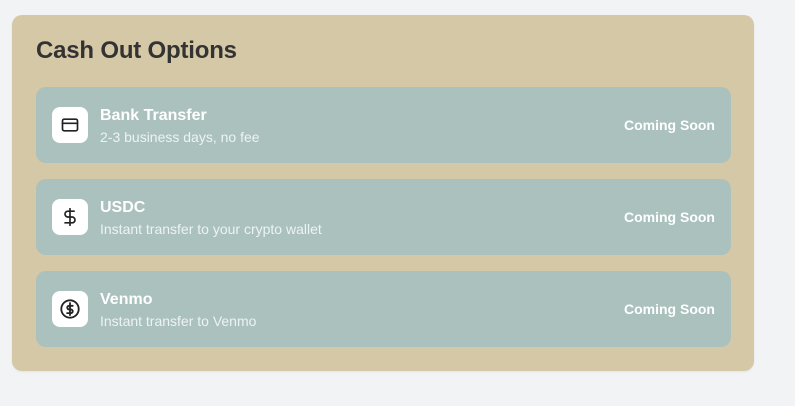 Image resolution: width=795 pixels, height=406 pixels. Describe the element at coordinates (126, 299) in the screenshot. I see `option-label: Venmo` at that location.